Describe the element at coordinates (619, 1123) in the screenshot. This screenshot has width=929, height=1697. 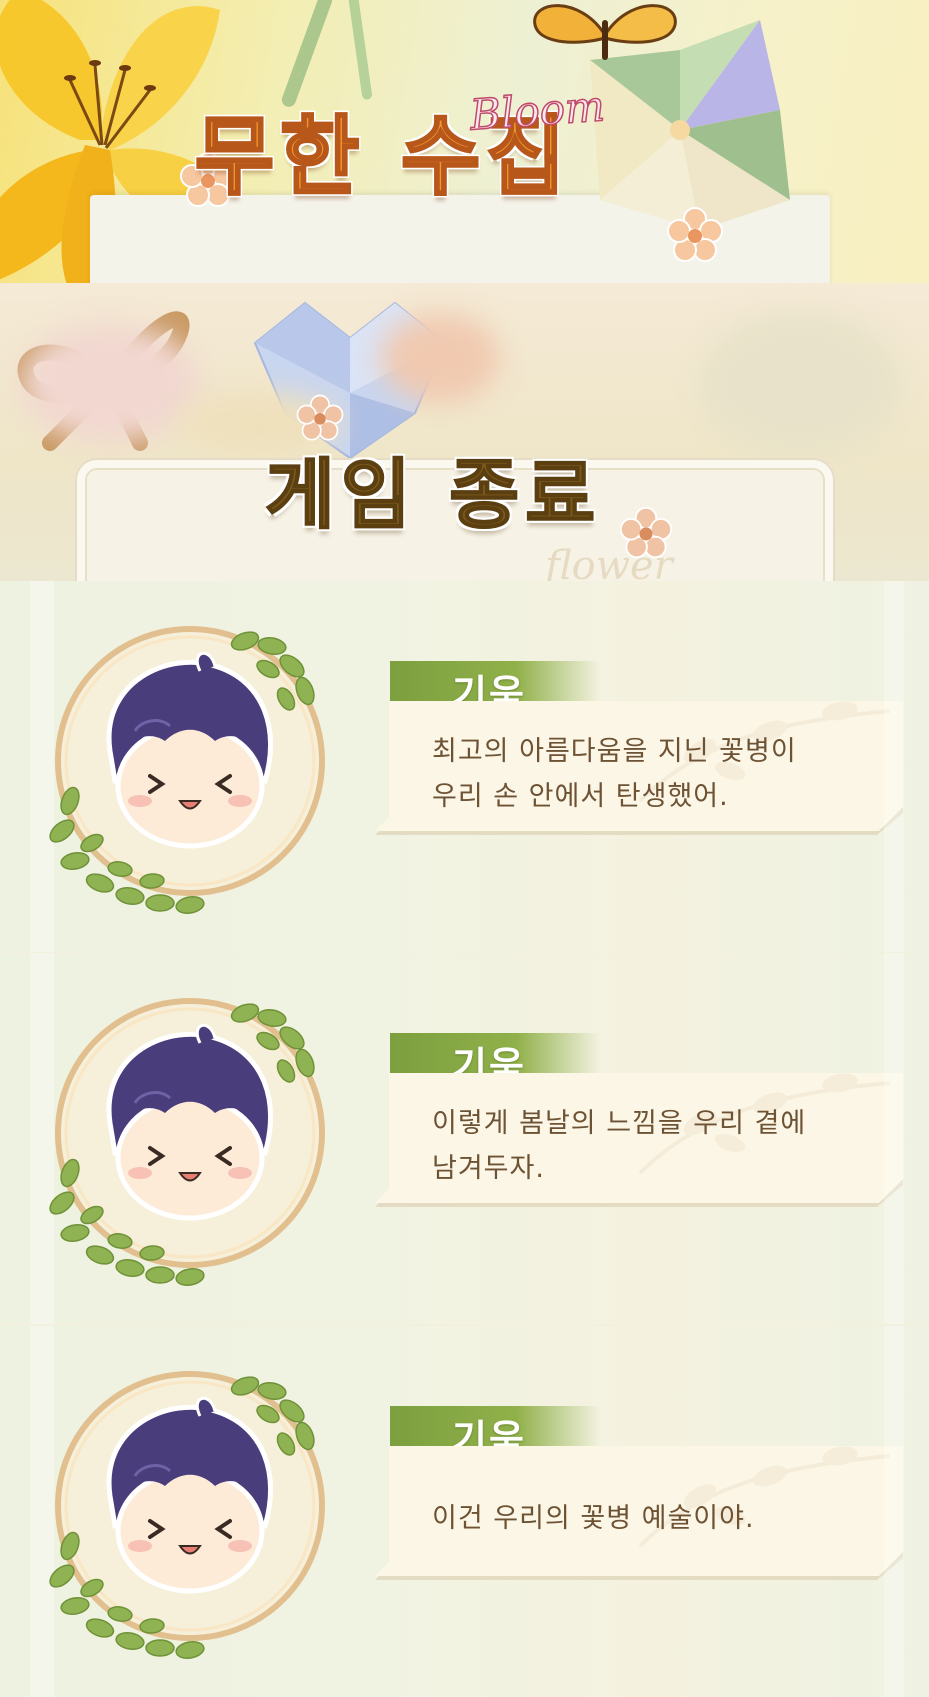
I see `dialogue-line: 이렇게 봄날의 느낌을 우리 곁에` at that location.